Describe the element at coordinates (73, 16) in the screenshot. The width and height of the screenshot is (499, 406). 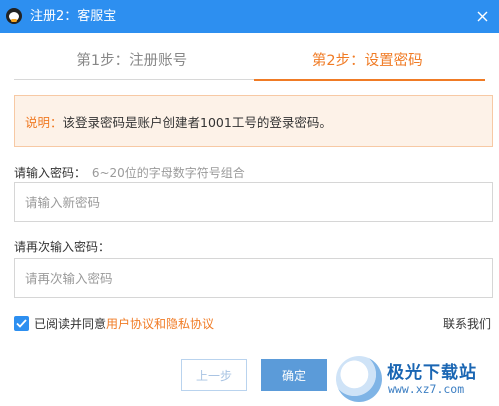
I see `window-title: 注册2：客服宝` at that location.